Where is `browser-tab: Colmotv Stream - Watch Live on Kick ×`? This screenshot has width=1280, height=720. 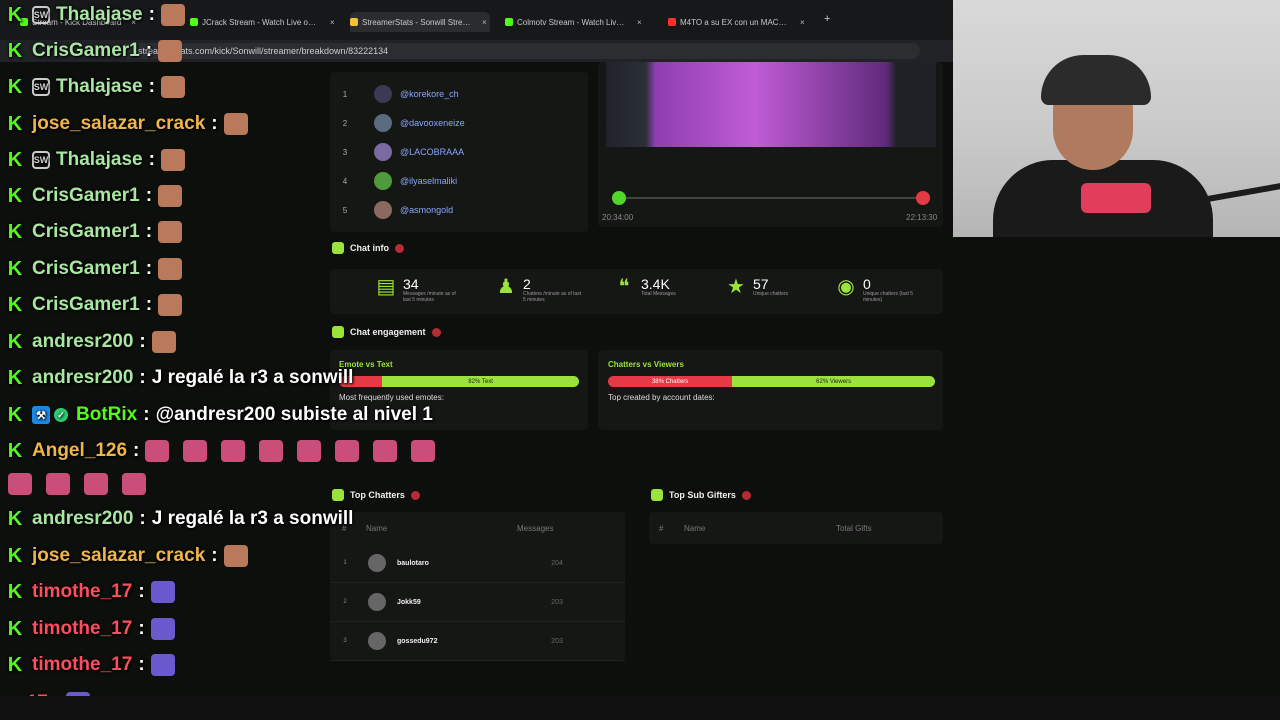
browser-tab: Colmotv Stream - Watch Live on Kick × is located at coordinates (575, 22).